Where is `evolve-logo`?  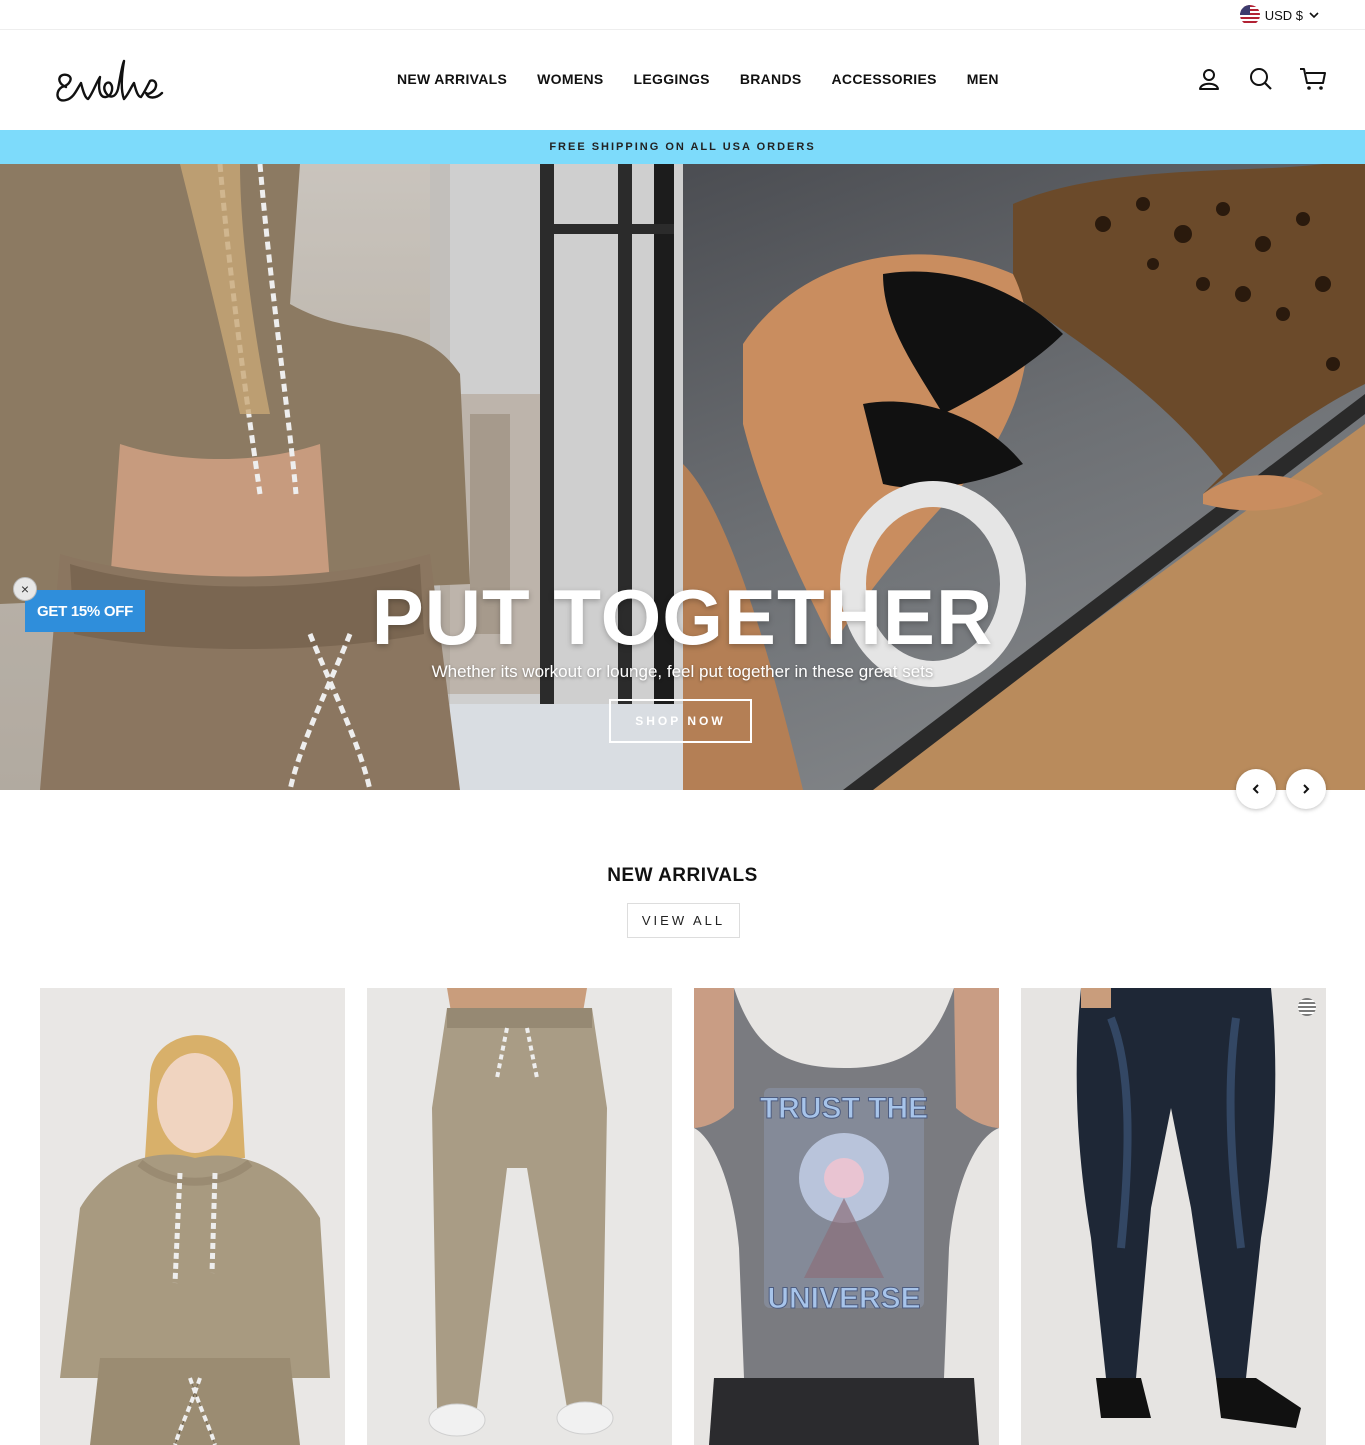
evolve-logo is located at coordinates (108, 81).